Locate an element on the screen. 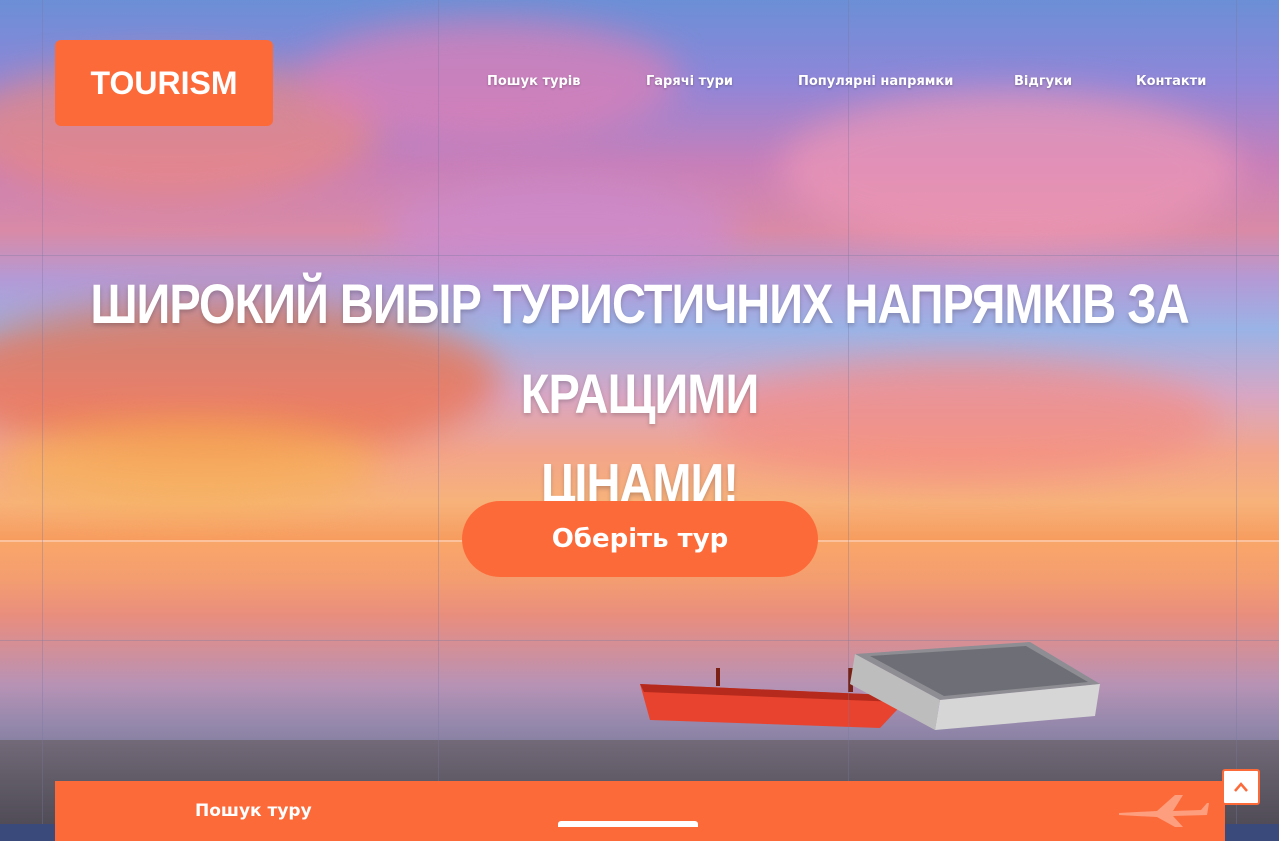 This screenshot has height=841, width=1279. scroll-to-top-button is located at coordinates (1241, 787).